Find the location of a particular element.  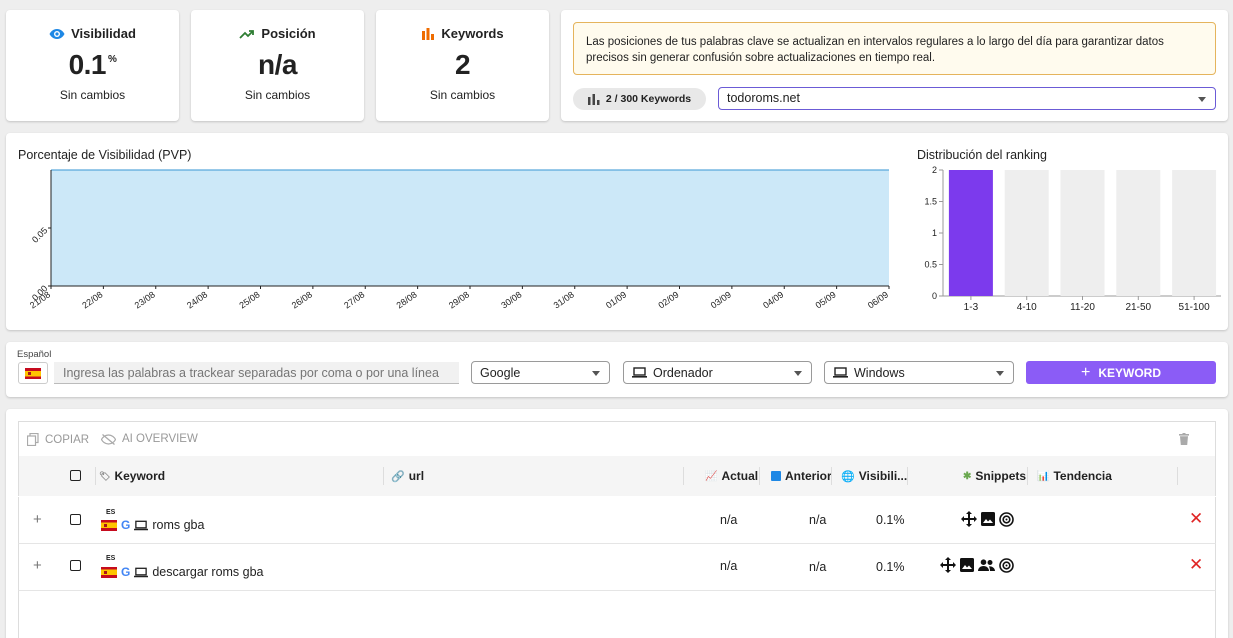

table-toolbar: COPIAR AI OVERVIEW is located at coordinates (617, 438).